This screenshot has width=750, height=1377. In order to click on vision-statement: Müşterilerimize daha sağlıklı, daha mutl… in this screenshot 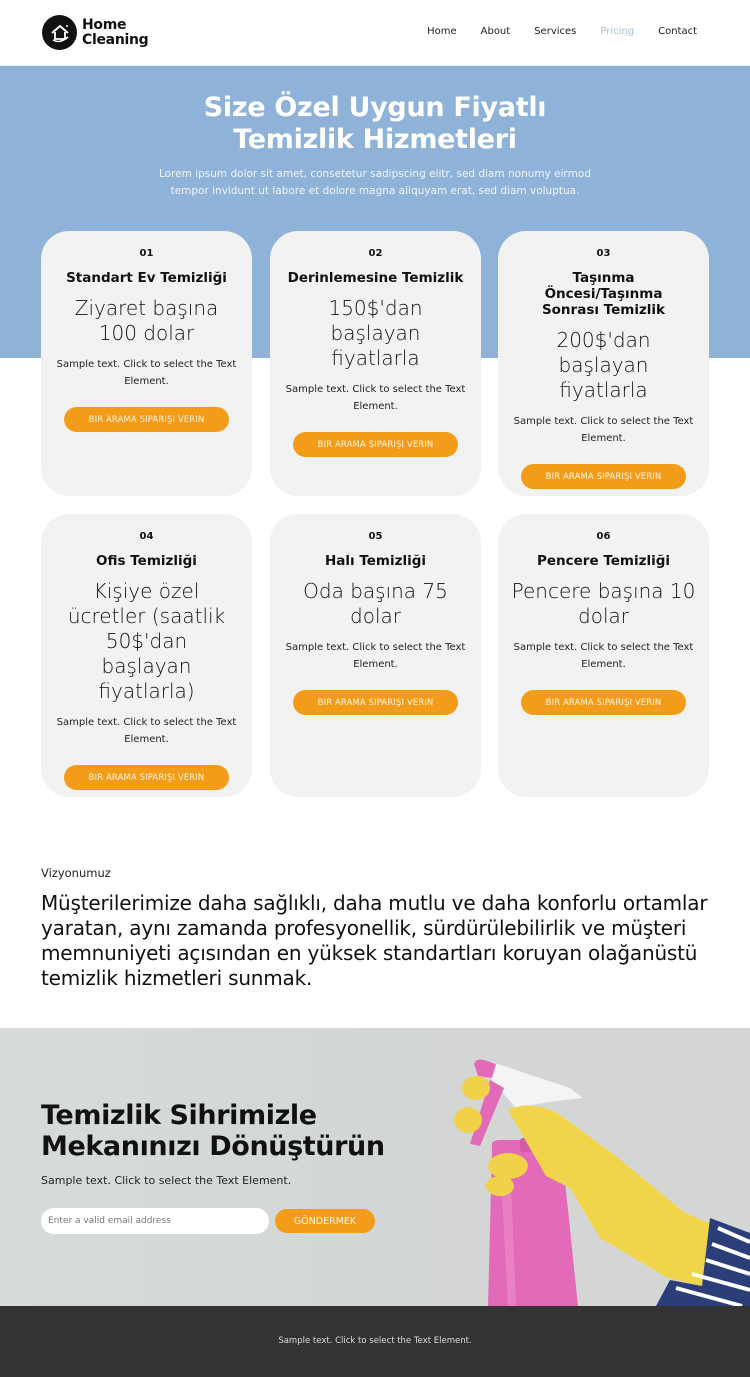, I will do `click(374, 940)`.